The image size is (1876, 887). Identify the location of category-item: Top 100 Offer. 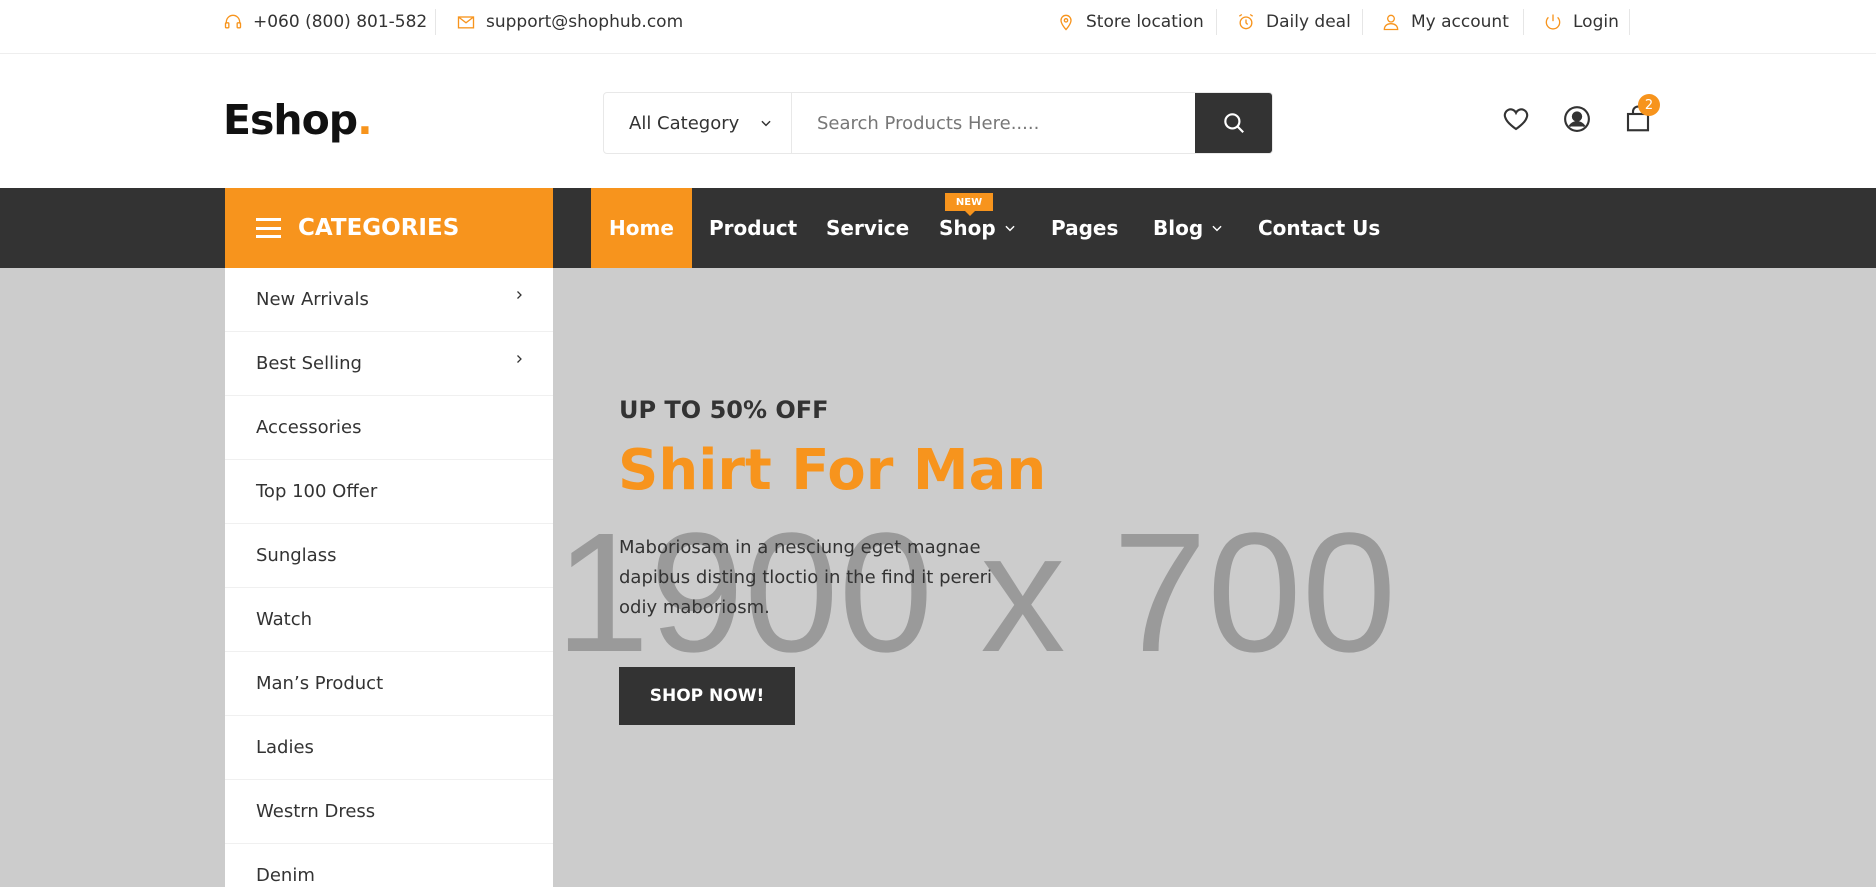
(389, 492).